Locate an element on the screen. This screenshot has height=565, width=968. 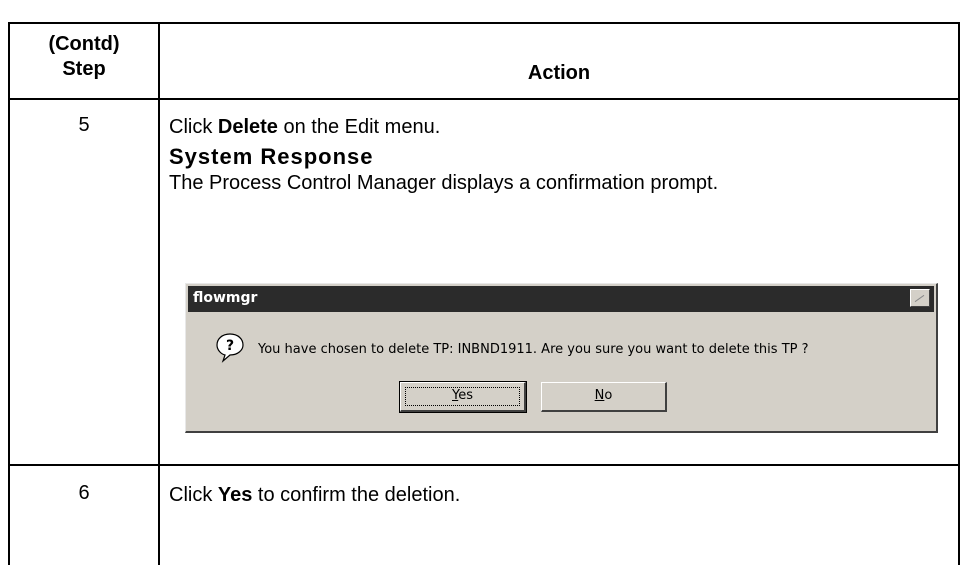
dialog-titlebar: flowmgr is located at coordinates (561, 299).